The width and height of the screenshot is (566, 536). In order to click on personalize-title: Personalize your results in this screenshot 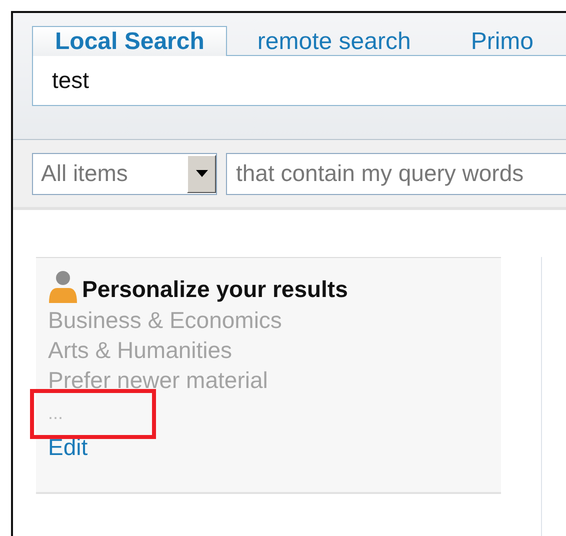, I will do `click(215, 289)`.